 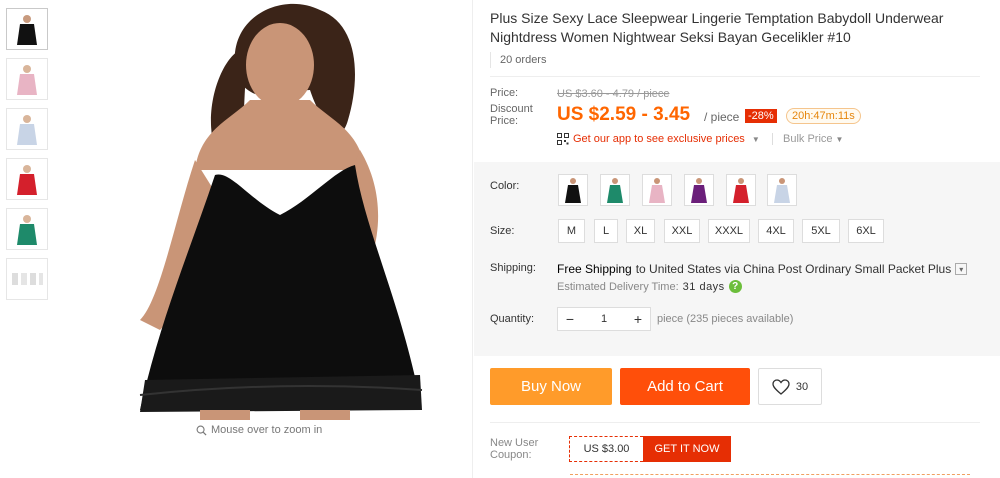 What do you see at coordinates (735, 286) in the screenshot?
I see `help-icon: ?` at bounding box center [735, 286].